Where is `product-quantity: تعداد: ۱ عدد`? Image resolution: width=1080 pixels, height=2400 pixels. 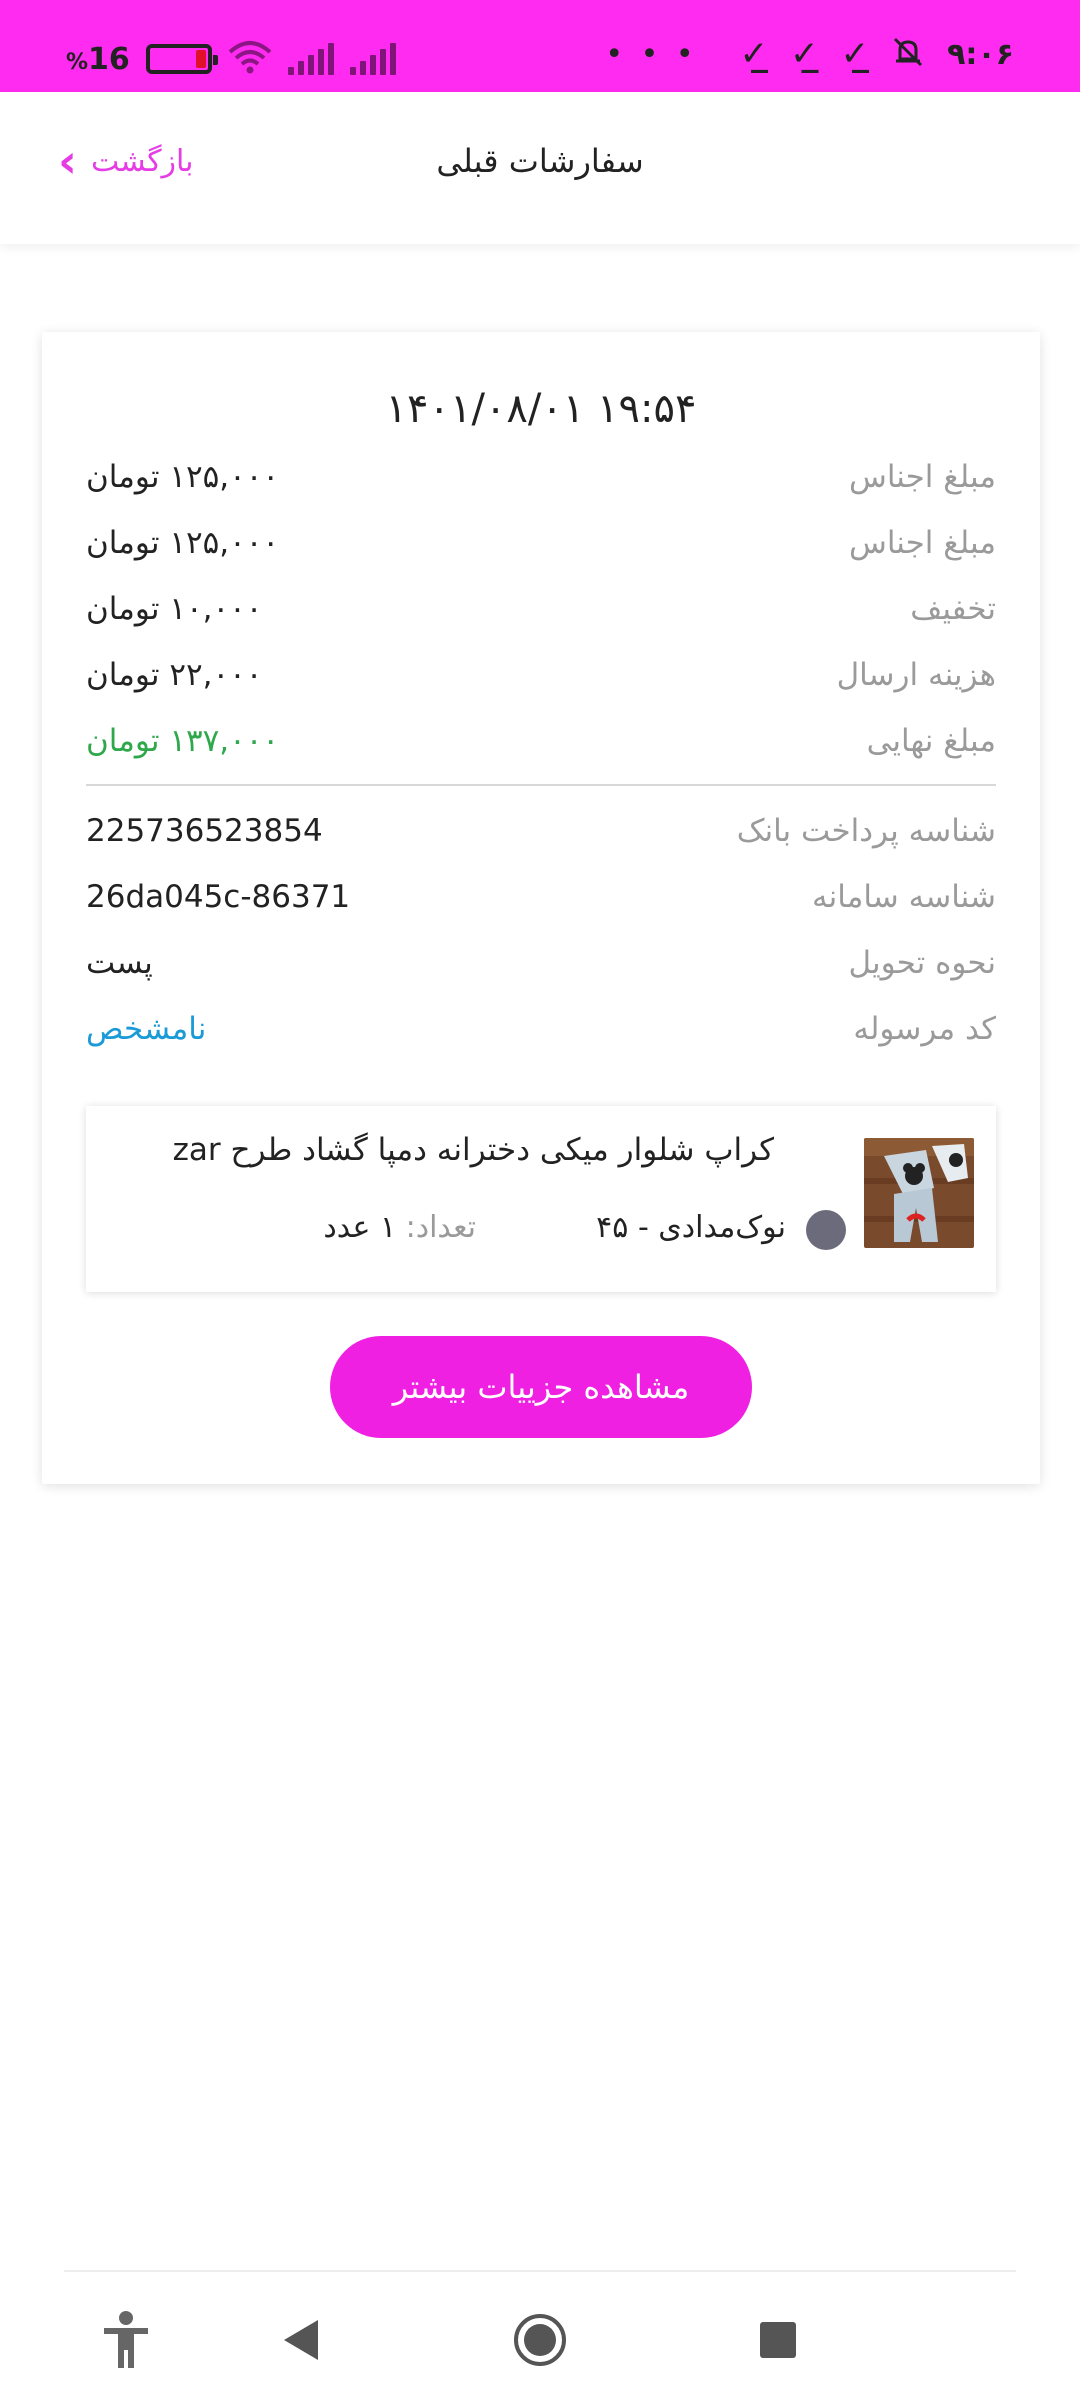 product-quantity: تعداد: ۱ عدد is located at coordinates (399, 1227).